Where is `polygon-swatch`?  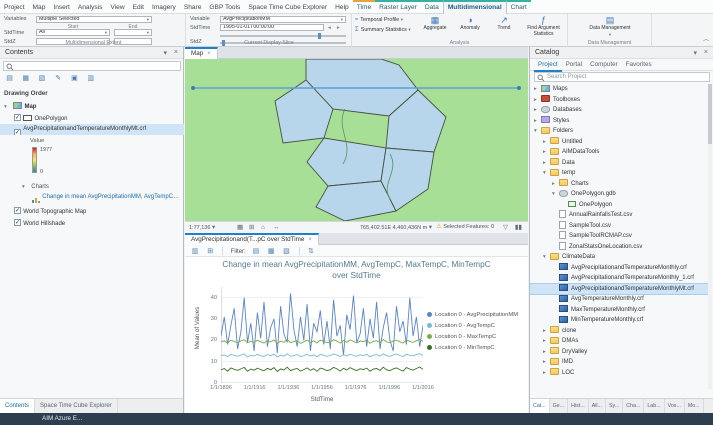 polygon-swatch is located at coordinates (28, 117).